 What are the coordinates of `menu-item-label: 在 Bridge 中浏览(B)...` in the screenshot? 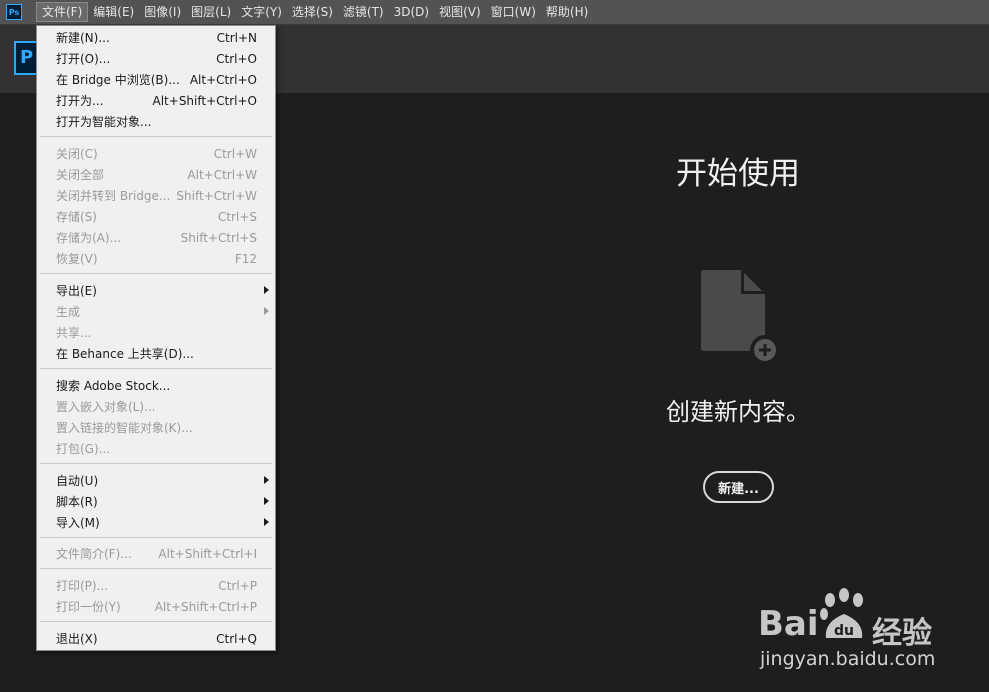 It's located at (118, 80).